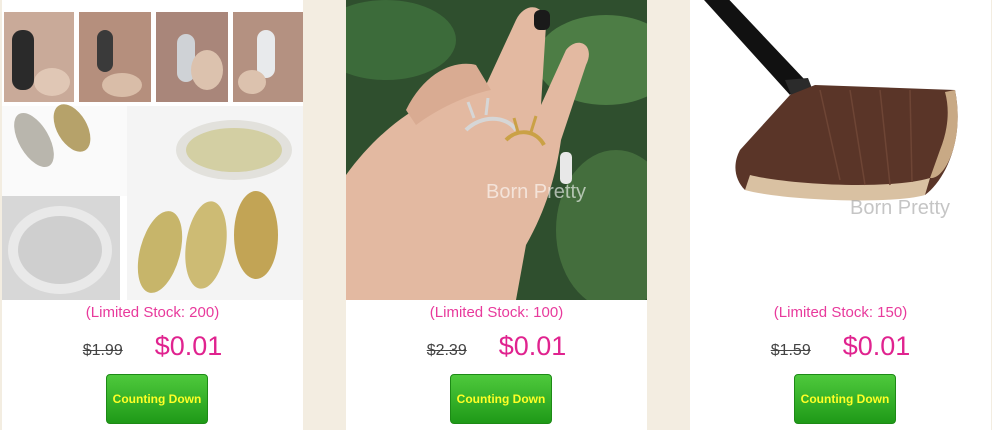 The image size is (992, 430). What do you see at coordinates (446, 350) in the screenshot?
I see `original-price: $2.39` at bounding box center [446, 350].